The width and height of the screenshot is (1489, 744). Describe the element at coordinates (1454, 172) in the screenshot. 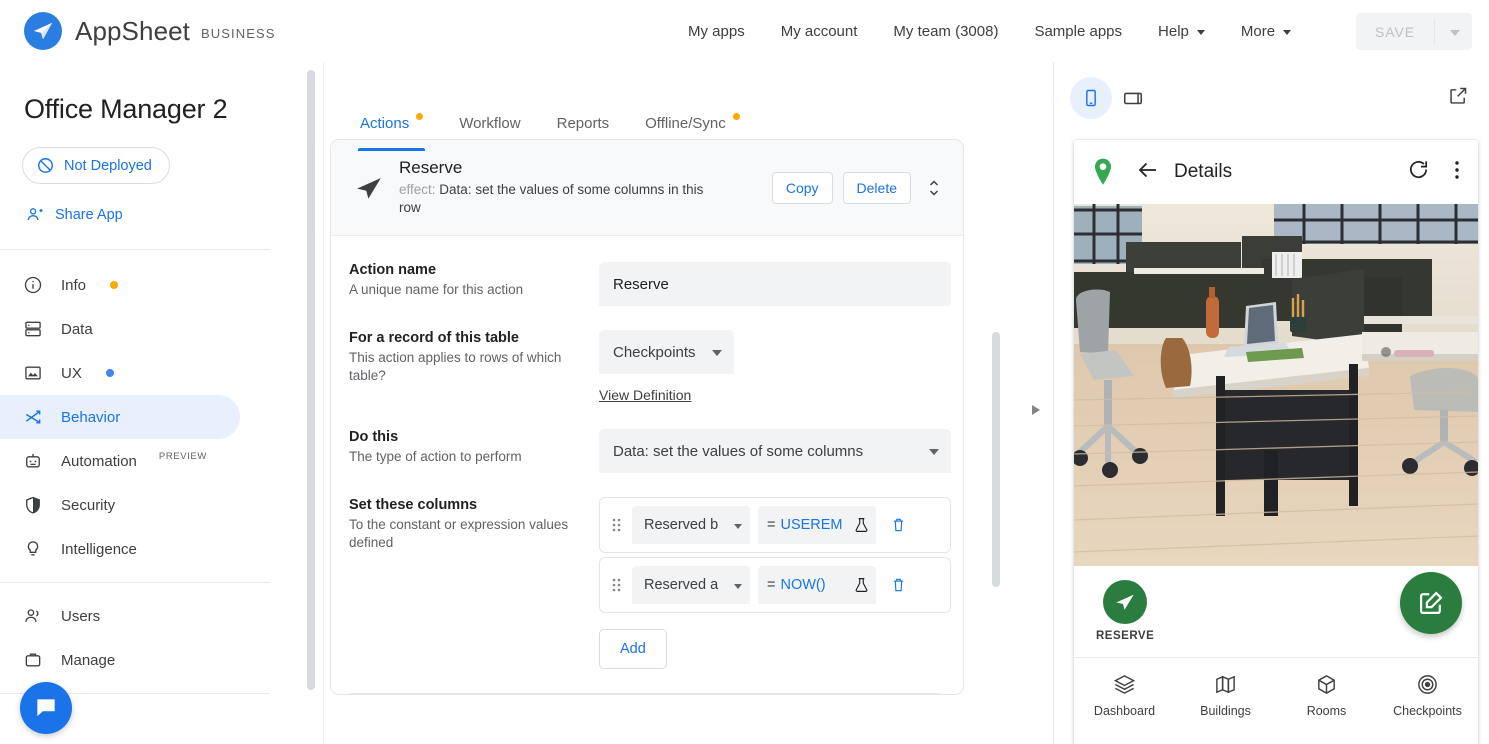

I see `more-options-button` at that location.